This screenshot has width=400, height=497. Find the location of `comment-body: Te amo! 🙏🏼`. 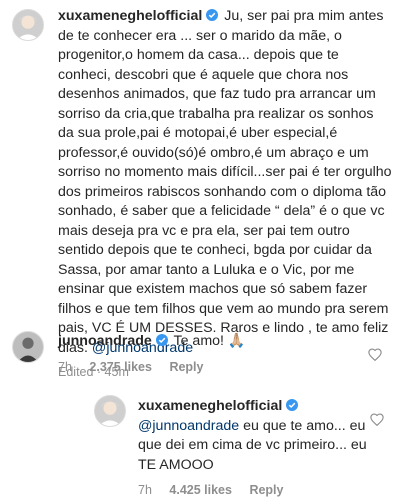

comment-body: Te amo! 🙏🏼 is located at coordinates (207, 341).